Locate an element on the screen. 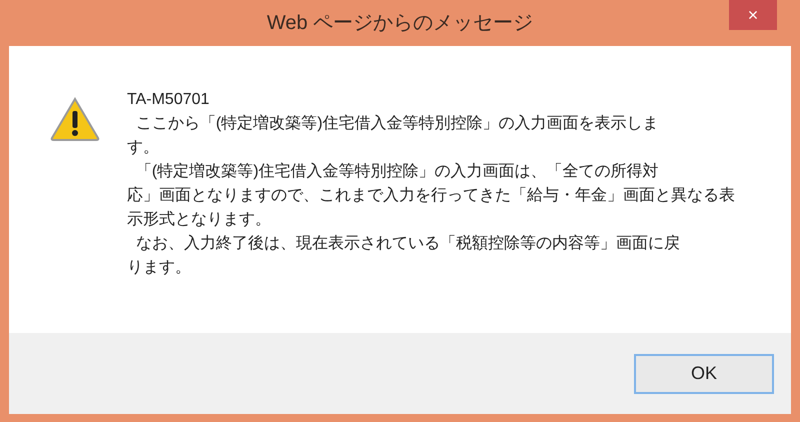 This screenshot has width=800, height=422. message-line: ります。 is located at coordinates (159, 268).